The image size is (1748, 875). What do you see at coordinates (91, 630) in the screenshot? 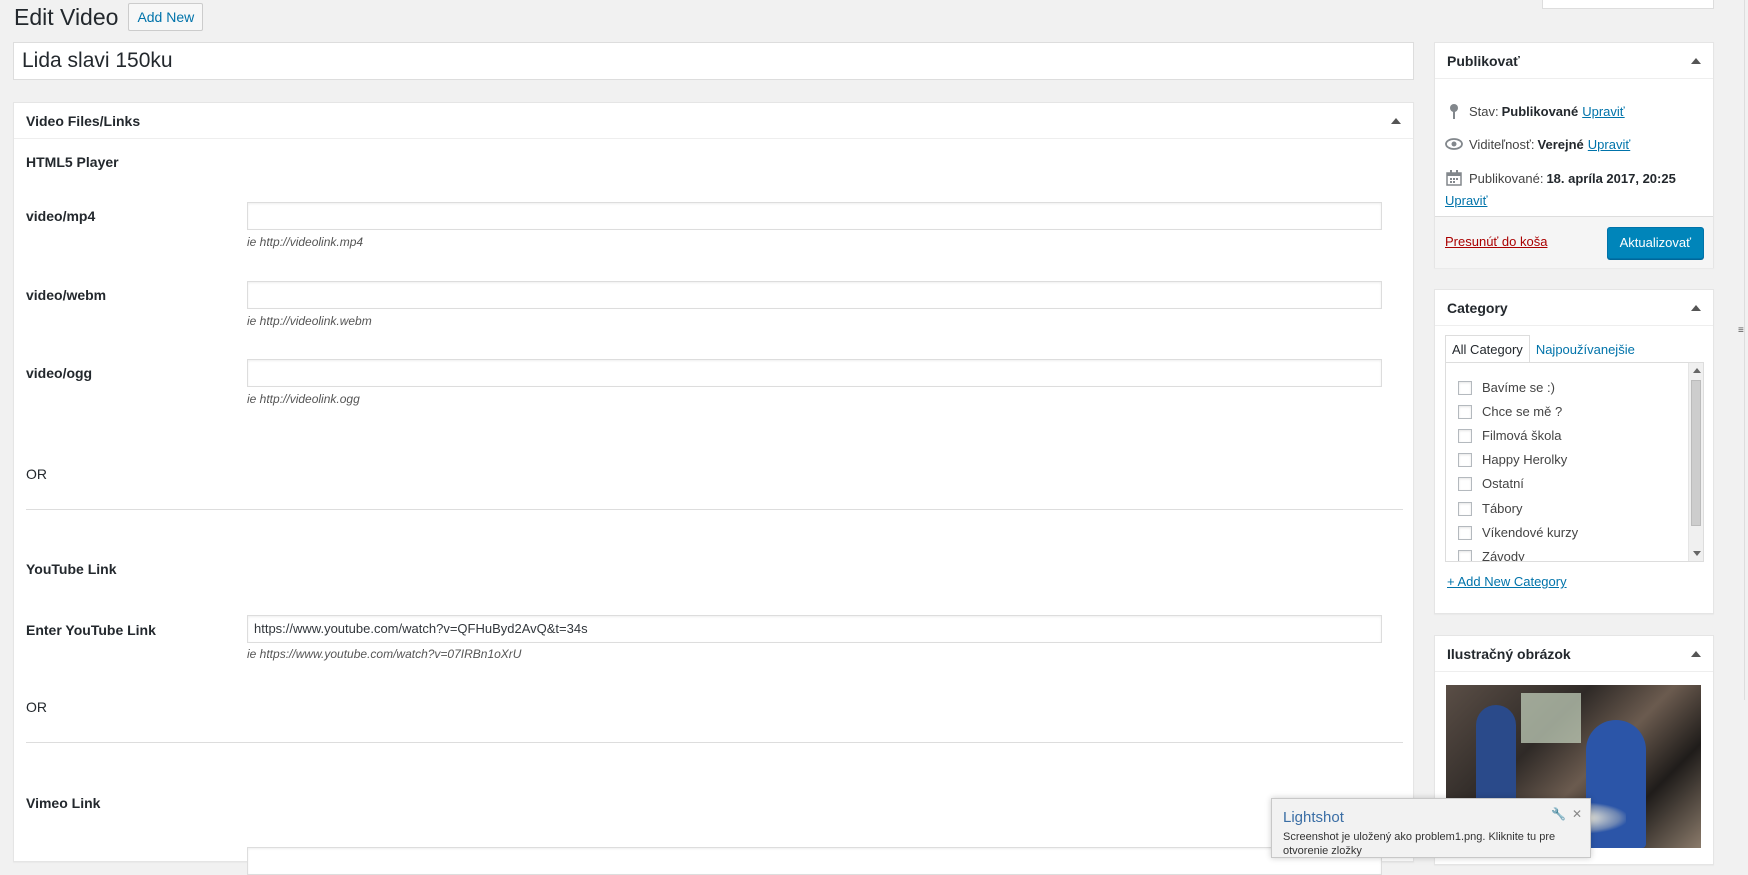
I see `youtube-label: Enter YouTube Link` at bounding box center [91, 630].